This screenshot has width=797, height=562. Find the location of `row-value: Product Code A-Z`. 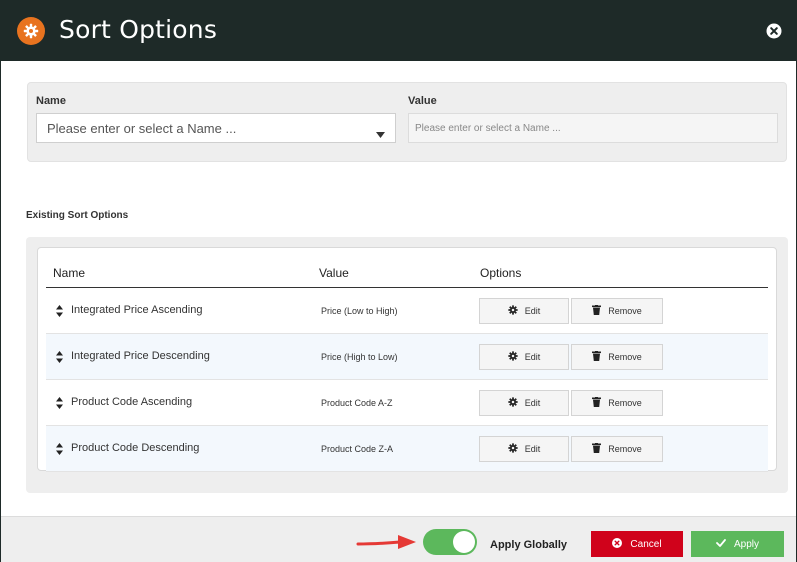

row-value: Product Code A-Z is located at coordinates (357, 403).